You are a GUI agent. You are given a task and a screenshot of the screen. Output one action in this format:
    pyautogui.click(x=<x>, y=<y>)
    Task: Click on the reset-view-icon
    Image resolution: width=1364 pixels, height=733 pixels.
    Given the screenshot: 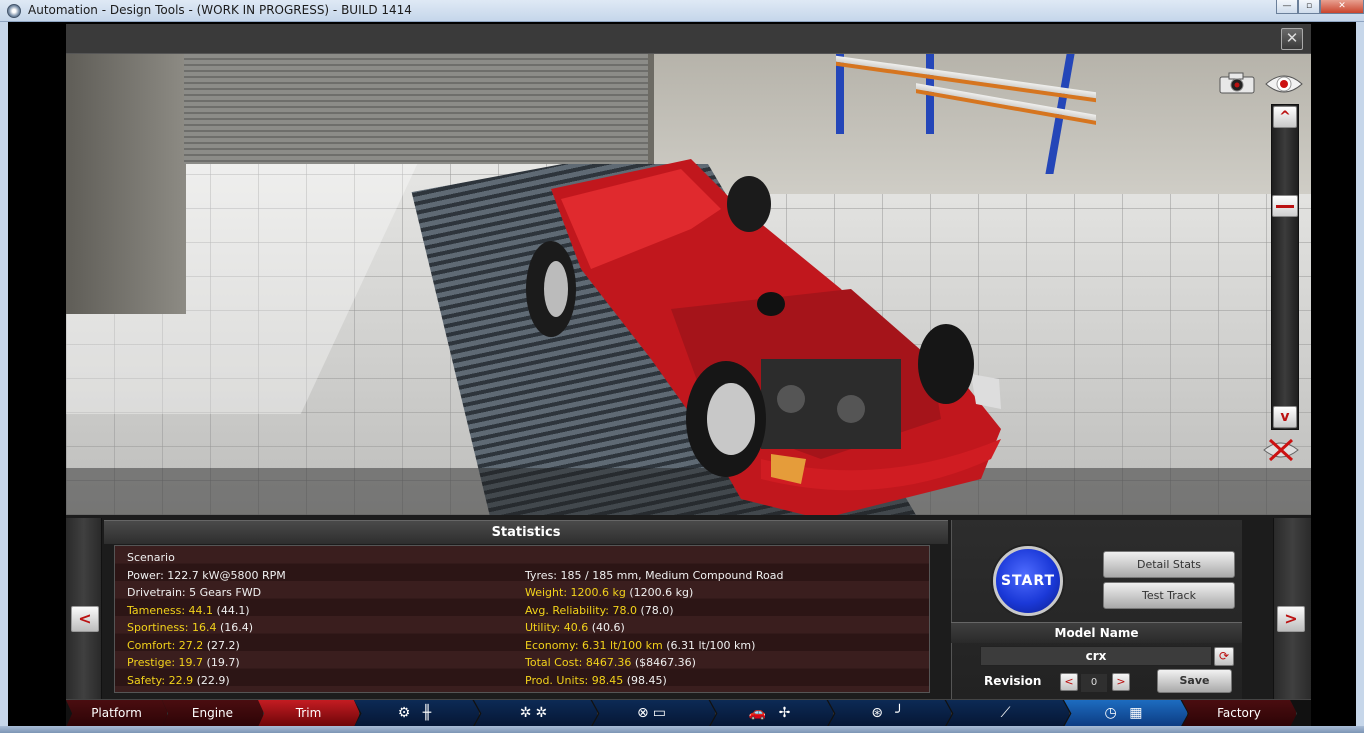 What is the action you would take?
    pyautogui.click(x=1281, y=450)
    